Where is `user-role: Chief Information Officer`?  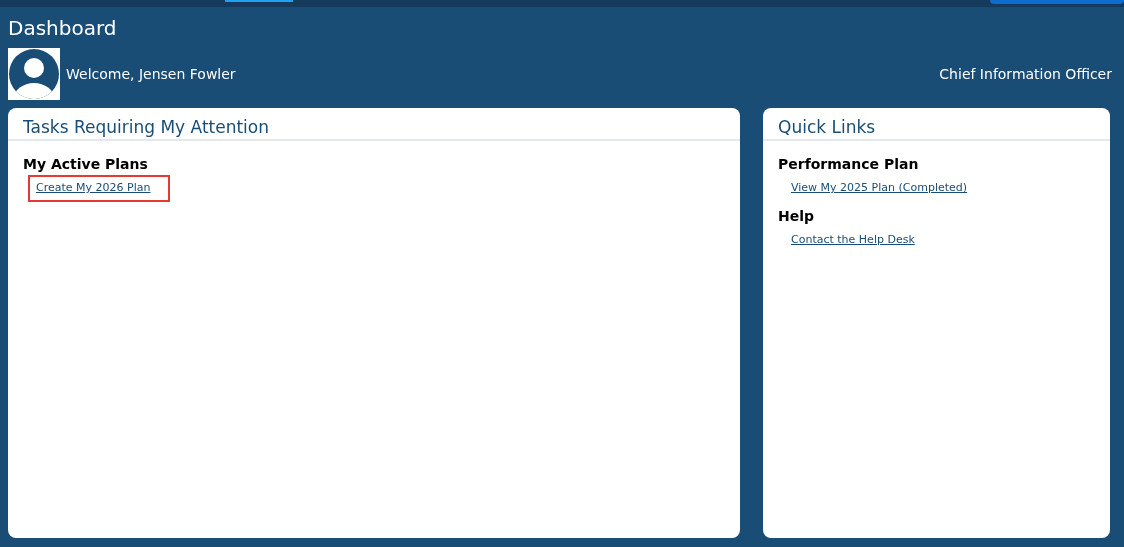 user-role: Chief Information Officer is located at coordinates (1025, 74).